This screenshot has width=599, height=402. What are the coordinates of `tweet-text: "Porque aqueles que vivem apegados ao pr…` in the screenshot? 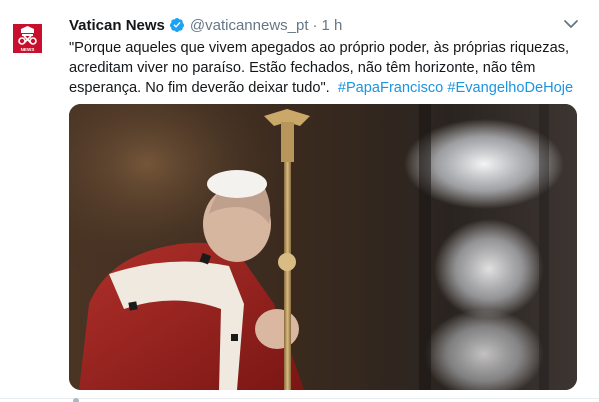 It's located at (329, 68).